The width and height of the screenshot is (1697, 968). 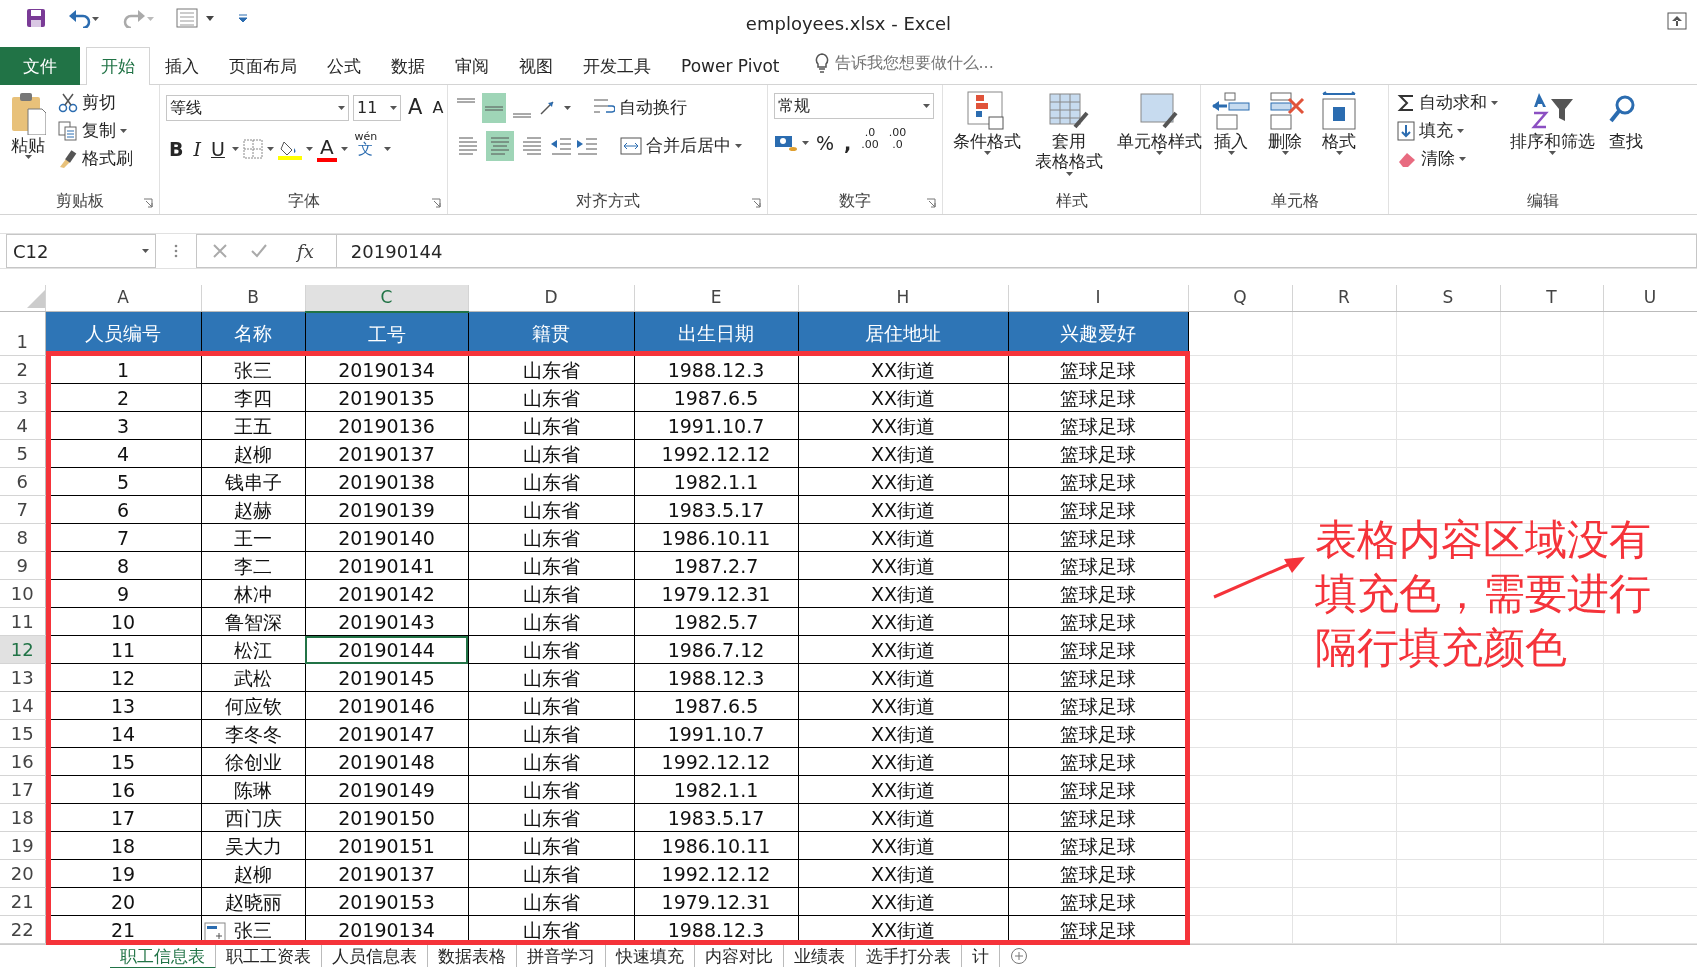 I want to click on currency-icon, so click(x=786, y=143).